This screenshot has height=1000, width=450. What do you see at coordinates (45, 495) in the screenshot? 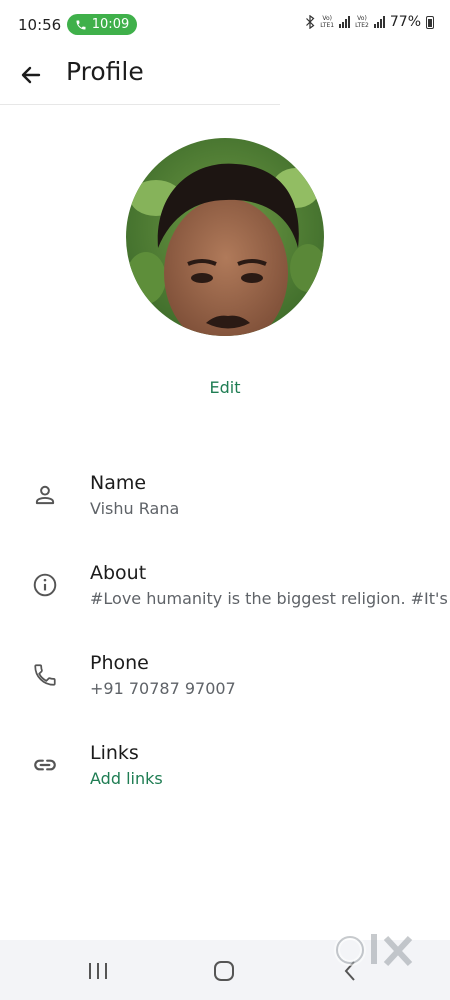
I see `person-icon` at bounding box center [45, 495].